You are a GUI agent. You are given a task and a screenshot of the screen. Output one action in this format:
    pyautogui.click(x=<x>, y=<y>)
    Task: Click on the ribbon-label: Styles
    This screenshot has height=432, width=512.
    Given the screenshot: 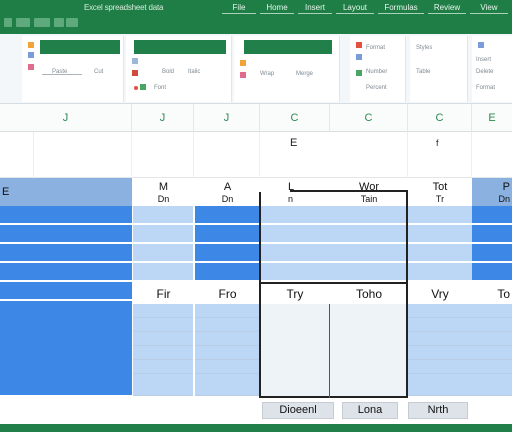 What is the action you would take?
    pyautogui.click(x=424, y=48)
    